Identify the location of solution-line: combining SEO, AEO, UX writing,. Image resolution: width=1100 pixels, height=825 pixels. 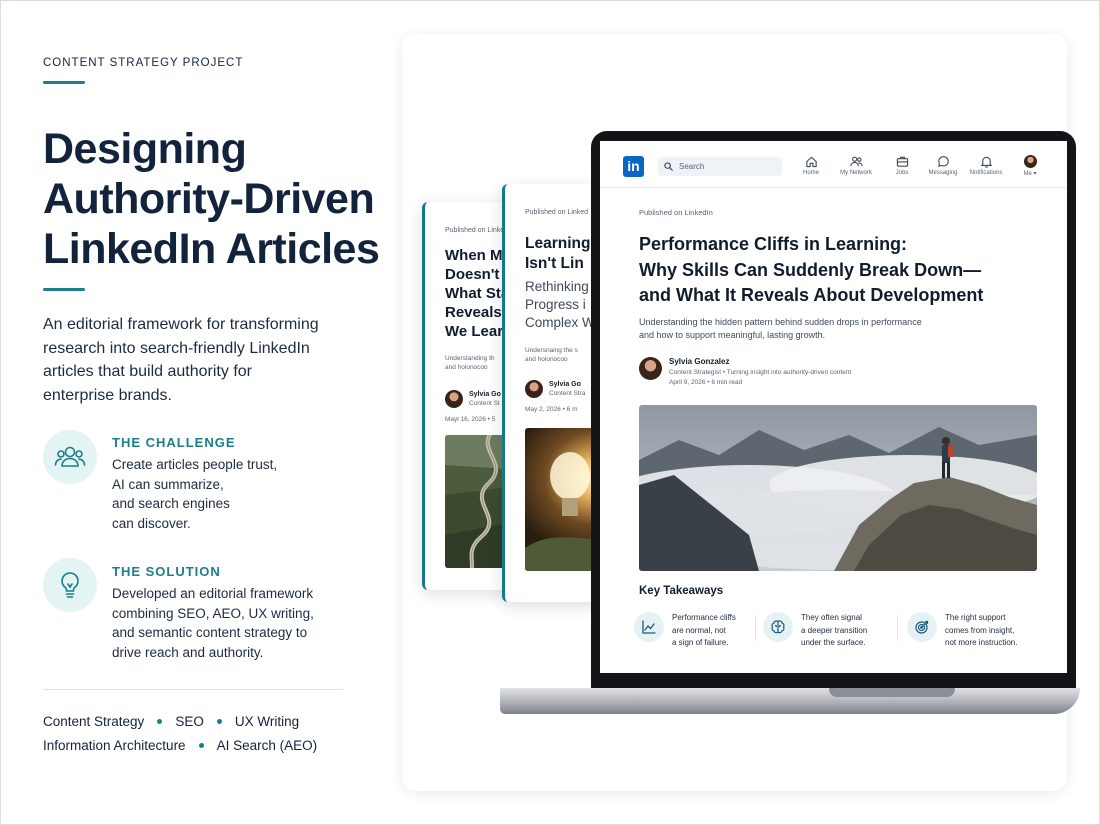
(213, 613).